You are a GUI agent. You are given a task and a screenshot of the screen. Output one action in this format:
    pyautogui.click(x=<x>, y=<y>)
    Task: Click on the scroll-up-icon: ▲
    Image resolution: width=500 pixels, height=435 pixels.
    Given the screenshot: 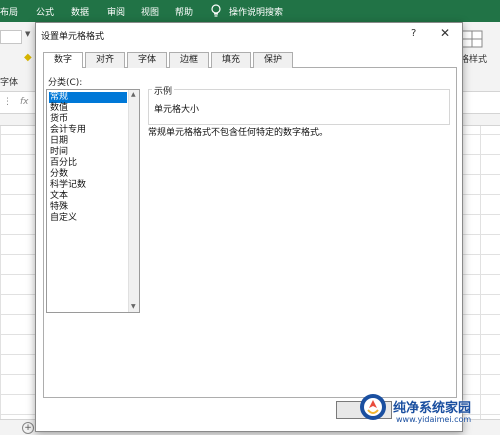 What is the action you would take?
    pyautogui.click(x=133, y=94)
    